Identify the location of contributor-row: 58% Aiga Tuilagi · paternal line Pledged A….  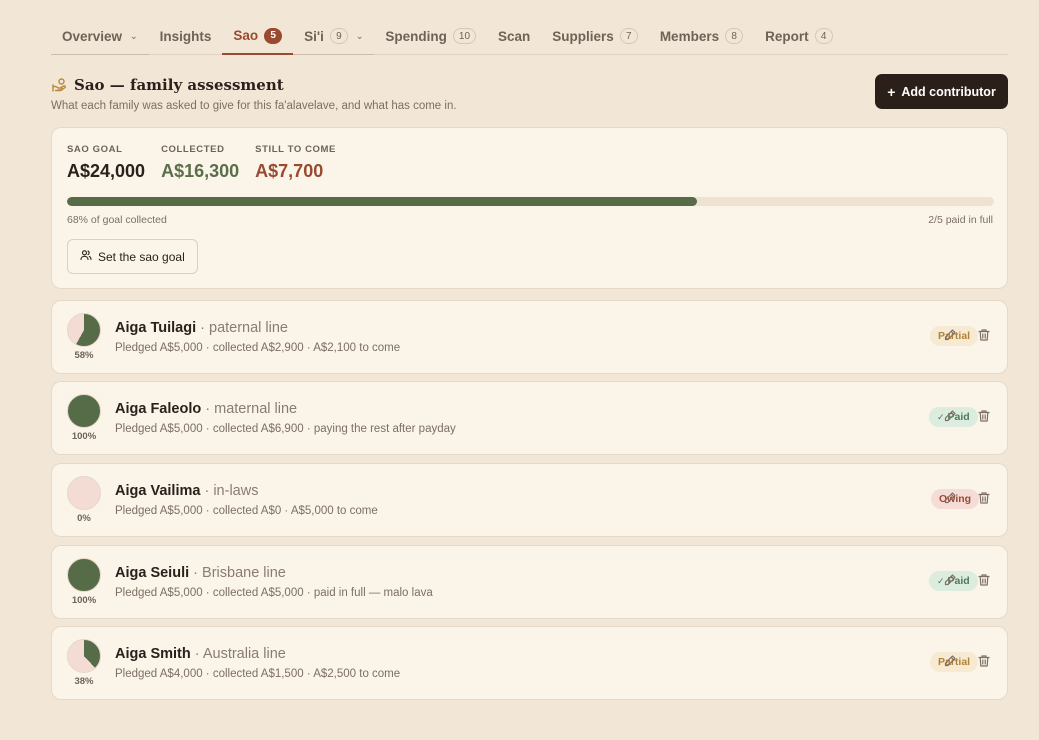
(529, 337).